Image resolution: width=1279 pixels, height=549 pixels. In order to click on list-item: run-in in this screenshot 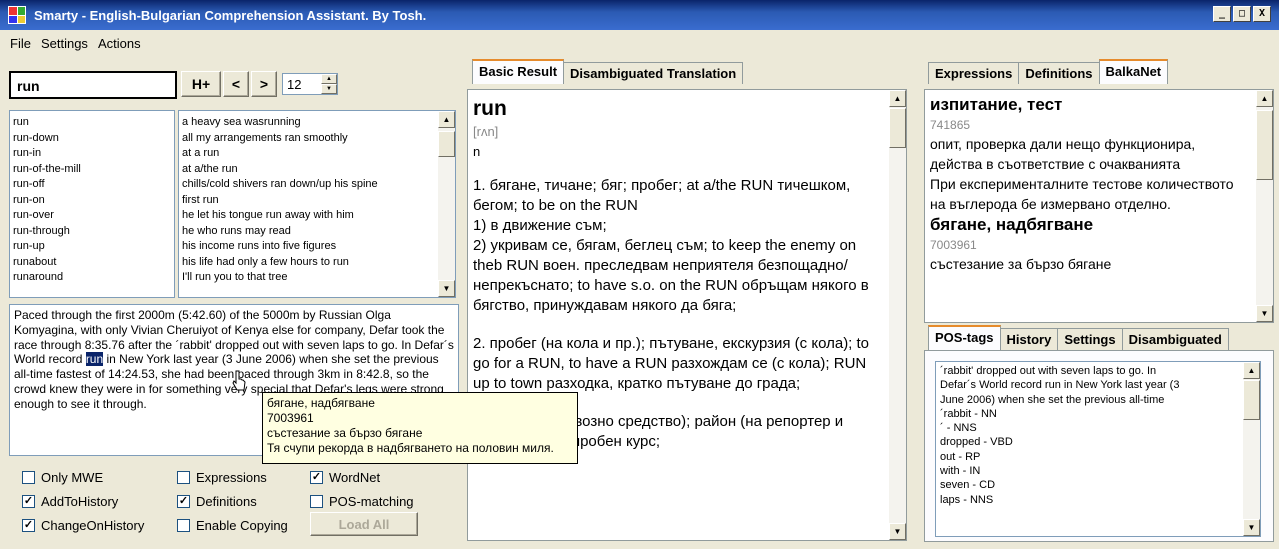, I will do `click(92, 154)`.